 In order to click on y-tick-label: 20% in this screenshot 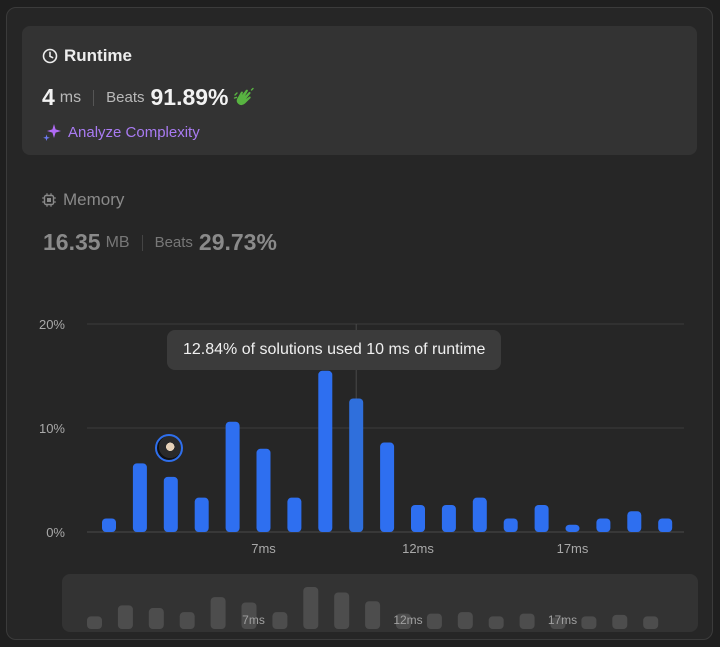, I will do `click(52, 324)`.